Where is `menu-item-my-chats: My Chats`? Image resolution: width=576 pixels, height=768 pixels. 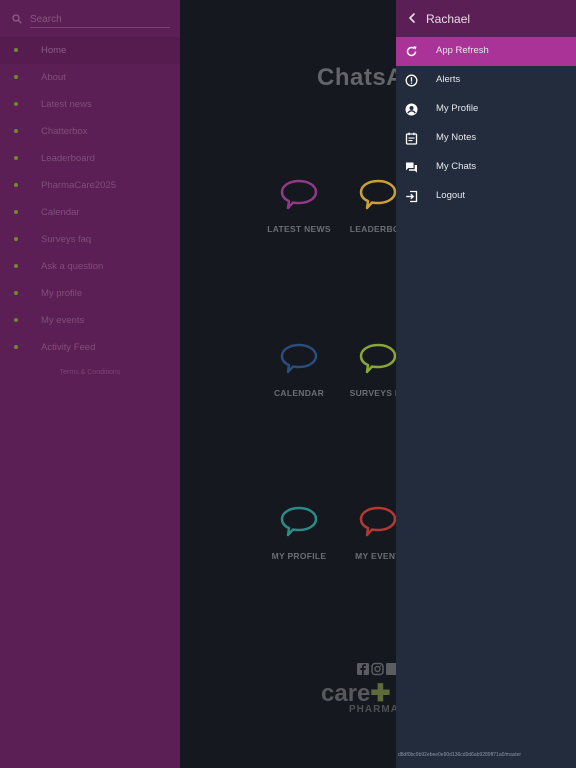 menu-item-my-chats: My Chats is located at coordinates (486, 167).